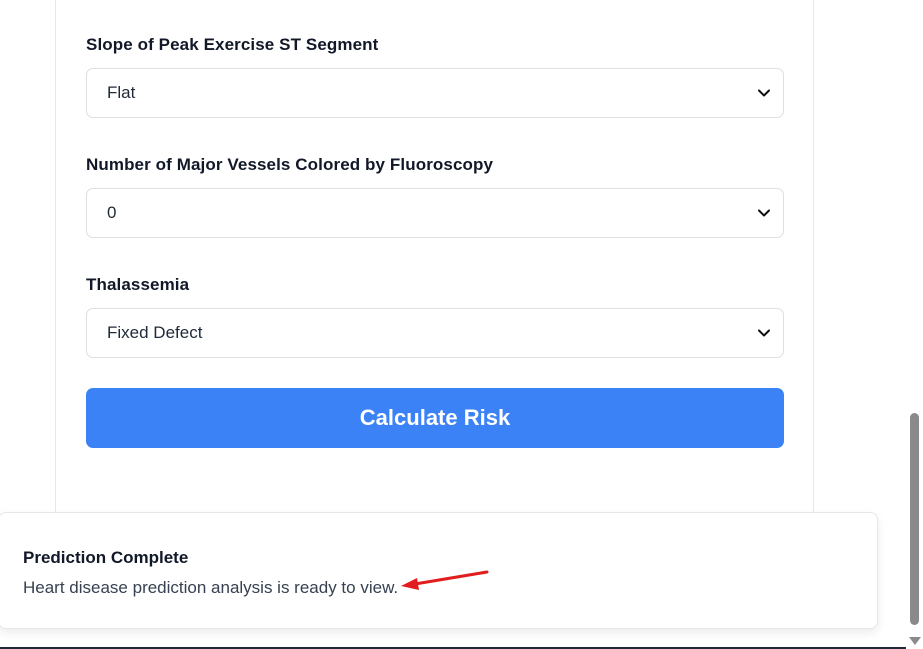 Image resolution: width=923 pixels, height=649 pixels. Describe the element at coordinates (138, 284) in the screenshot. I see `thalassemia-label: Thalassemia` at that location.